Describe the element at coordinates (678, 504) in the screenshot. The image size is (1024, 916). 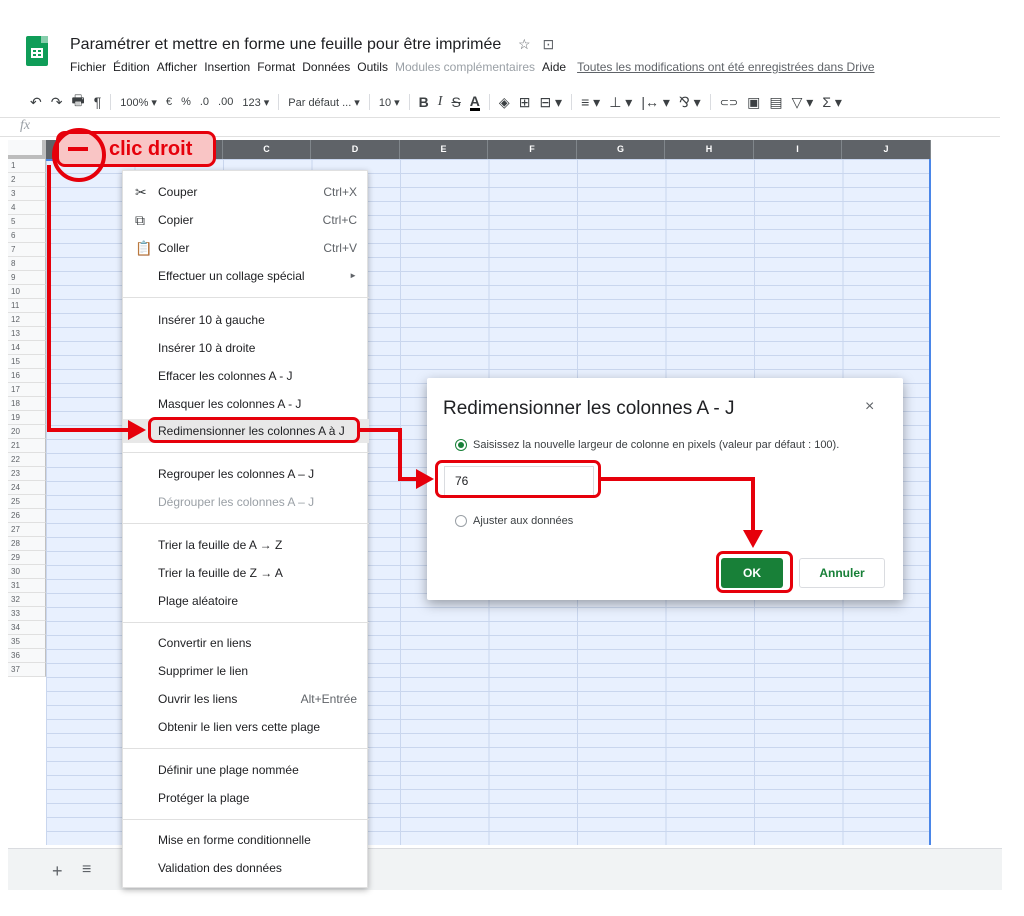
I see `arrow-to-ok-button` at that location.